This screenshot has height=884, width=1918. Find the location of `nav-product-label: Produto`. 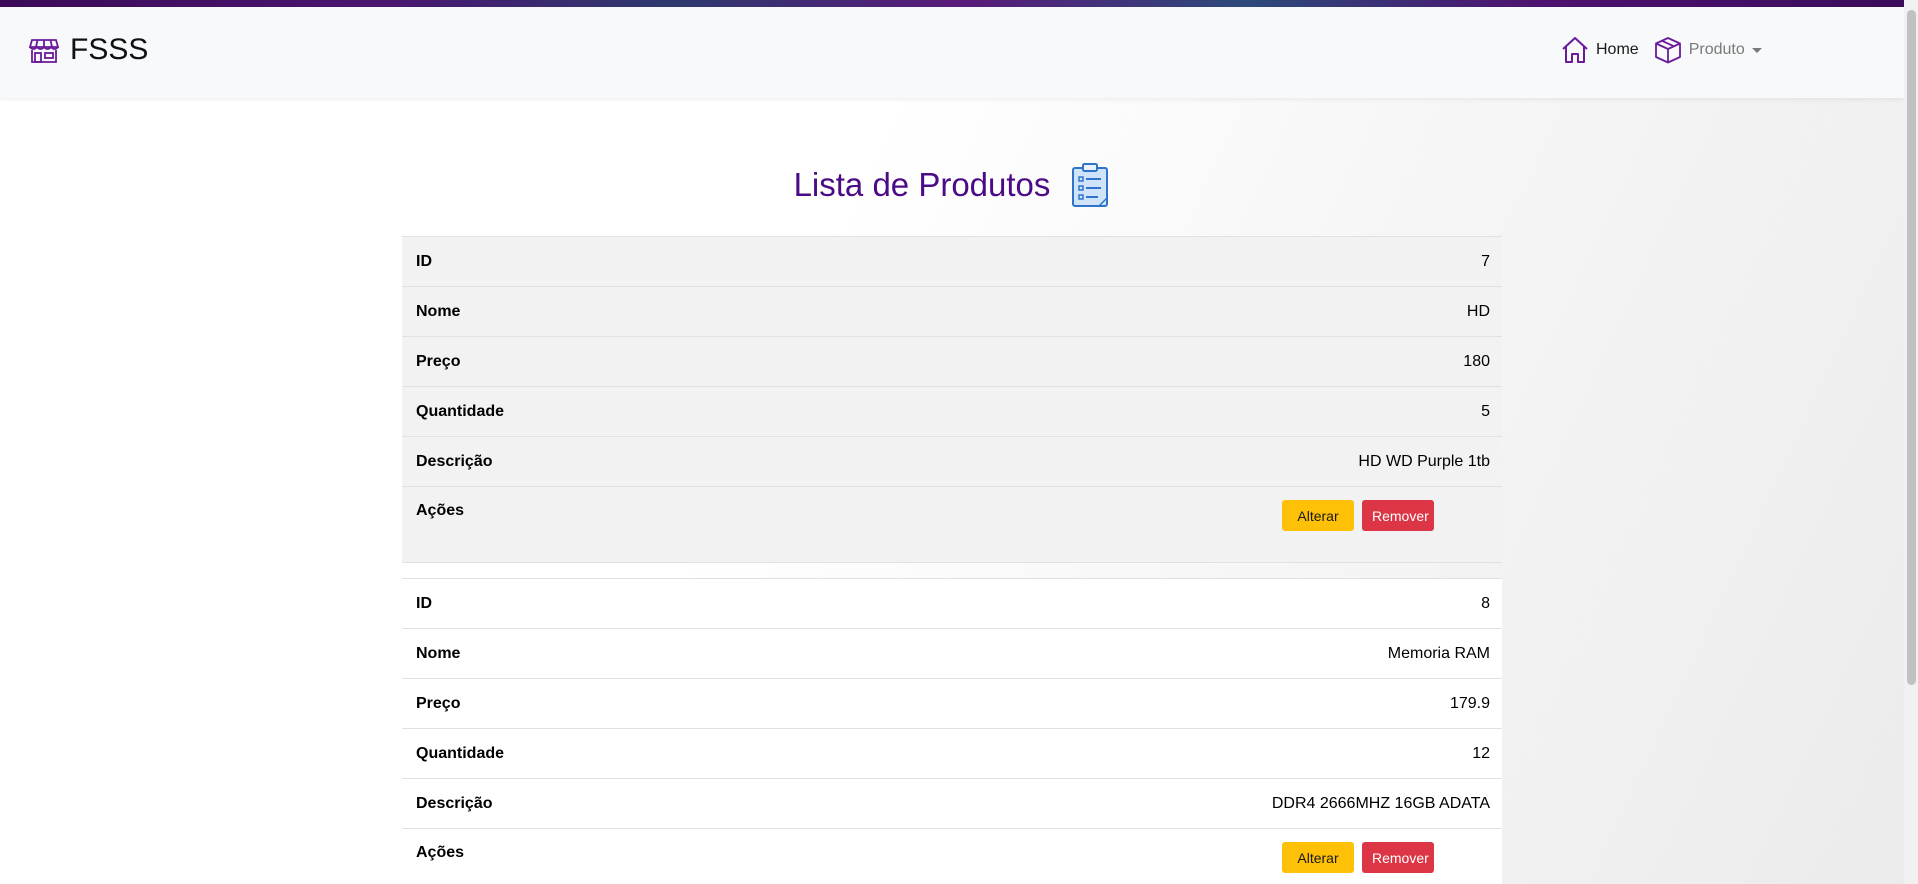

nav-product-label: Produto is located at coordinates (1716, 49).